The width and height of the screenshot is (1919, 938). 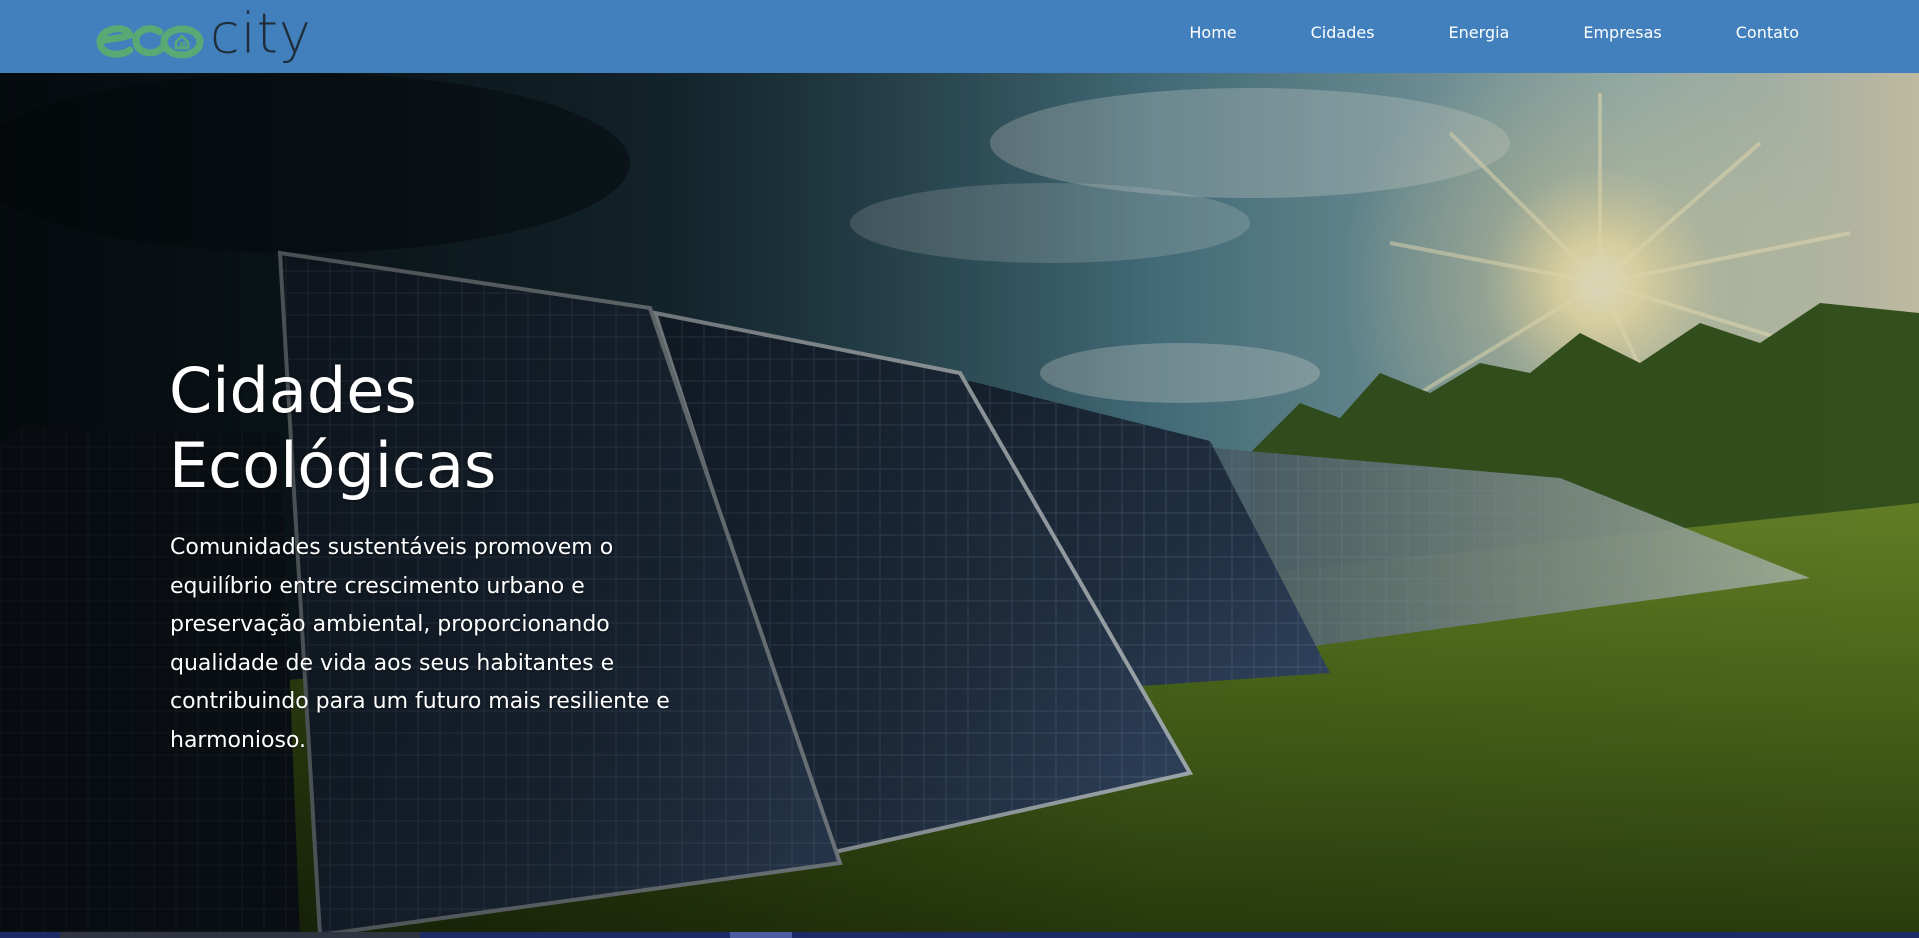 What do you see at coordinates (1622, 32) in the screenshot?
I see `nav-empresas: Empresas` at bounding box center [1622, 32].